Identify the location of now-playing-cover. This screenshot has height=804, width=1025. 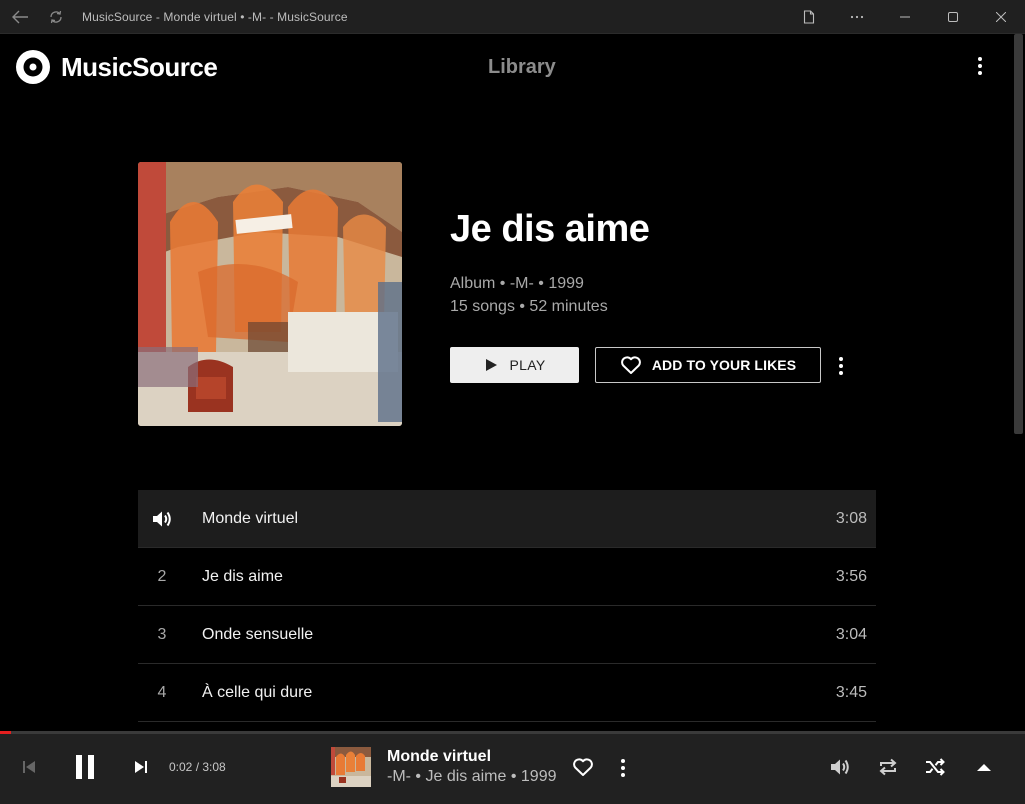
(351, 767).